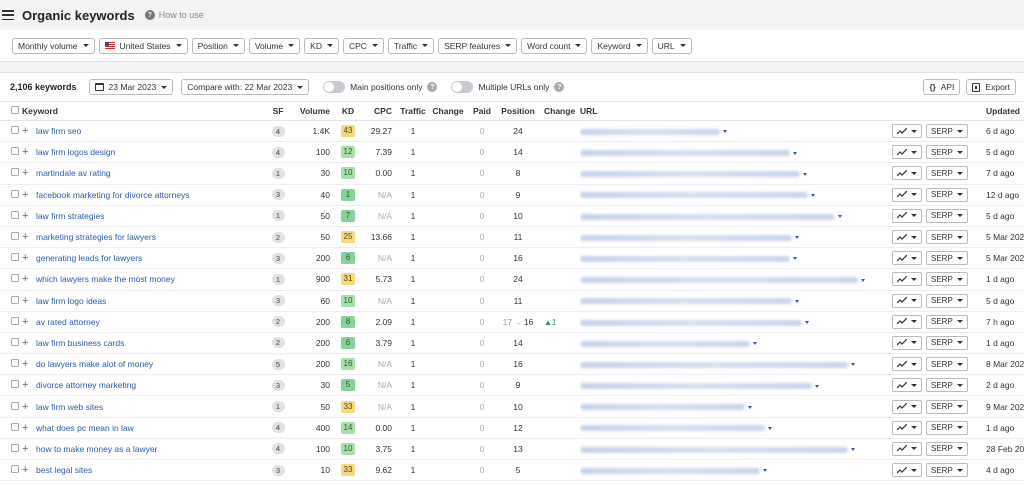 The image size is (1024, 486). I want to click on keyword-link: what does pc mean in law, so click(85, 428).